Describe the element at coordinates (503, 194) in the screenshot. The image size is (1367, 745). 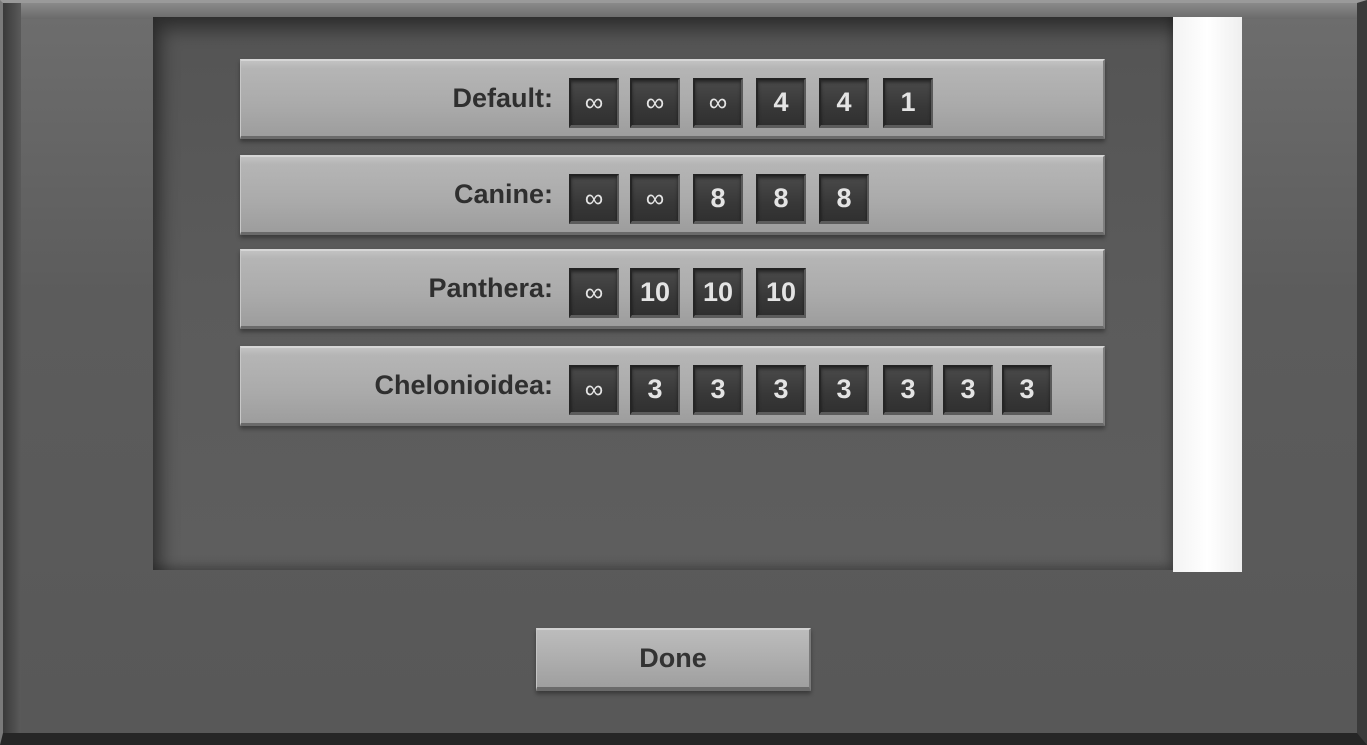
I see `row-label: Canine:` at that location.